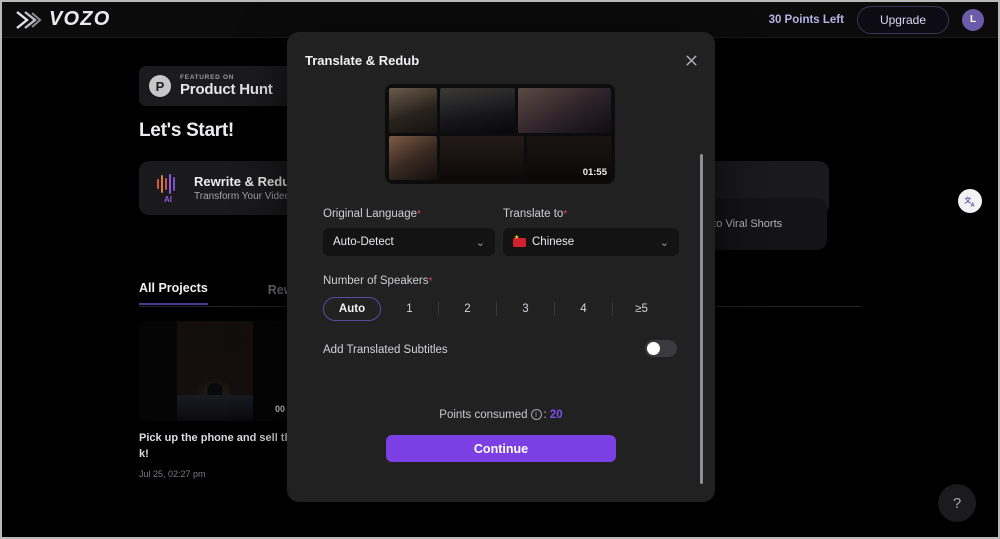  Describe the element at coordinates (583, 309) in the screenshot. I see `speakers-option-4: 4` at that location.